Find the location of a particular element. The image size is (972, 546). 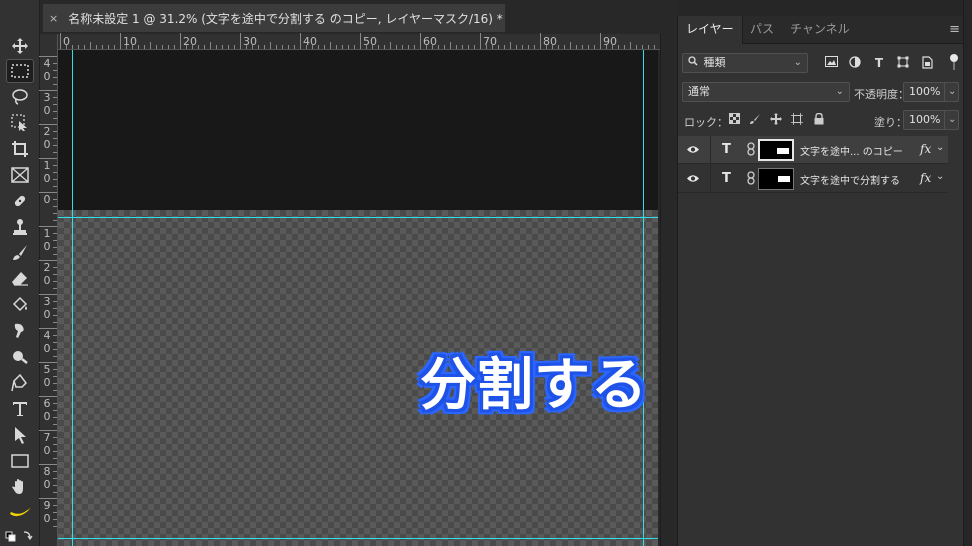

layer-filter-select: 種類 ⌄ is located at coordinates (745, 63).